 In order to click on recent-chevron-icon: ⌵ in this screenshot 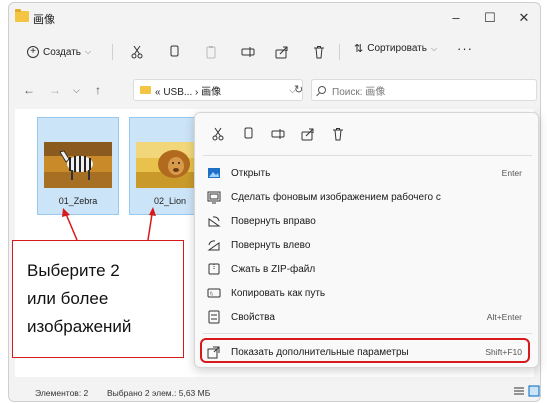, I will do `click(76, 90)`.